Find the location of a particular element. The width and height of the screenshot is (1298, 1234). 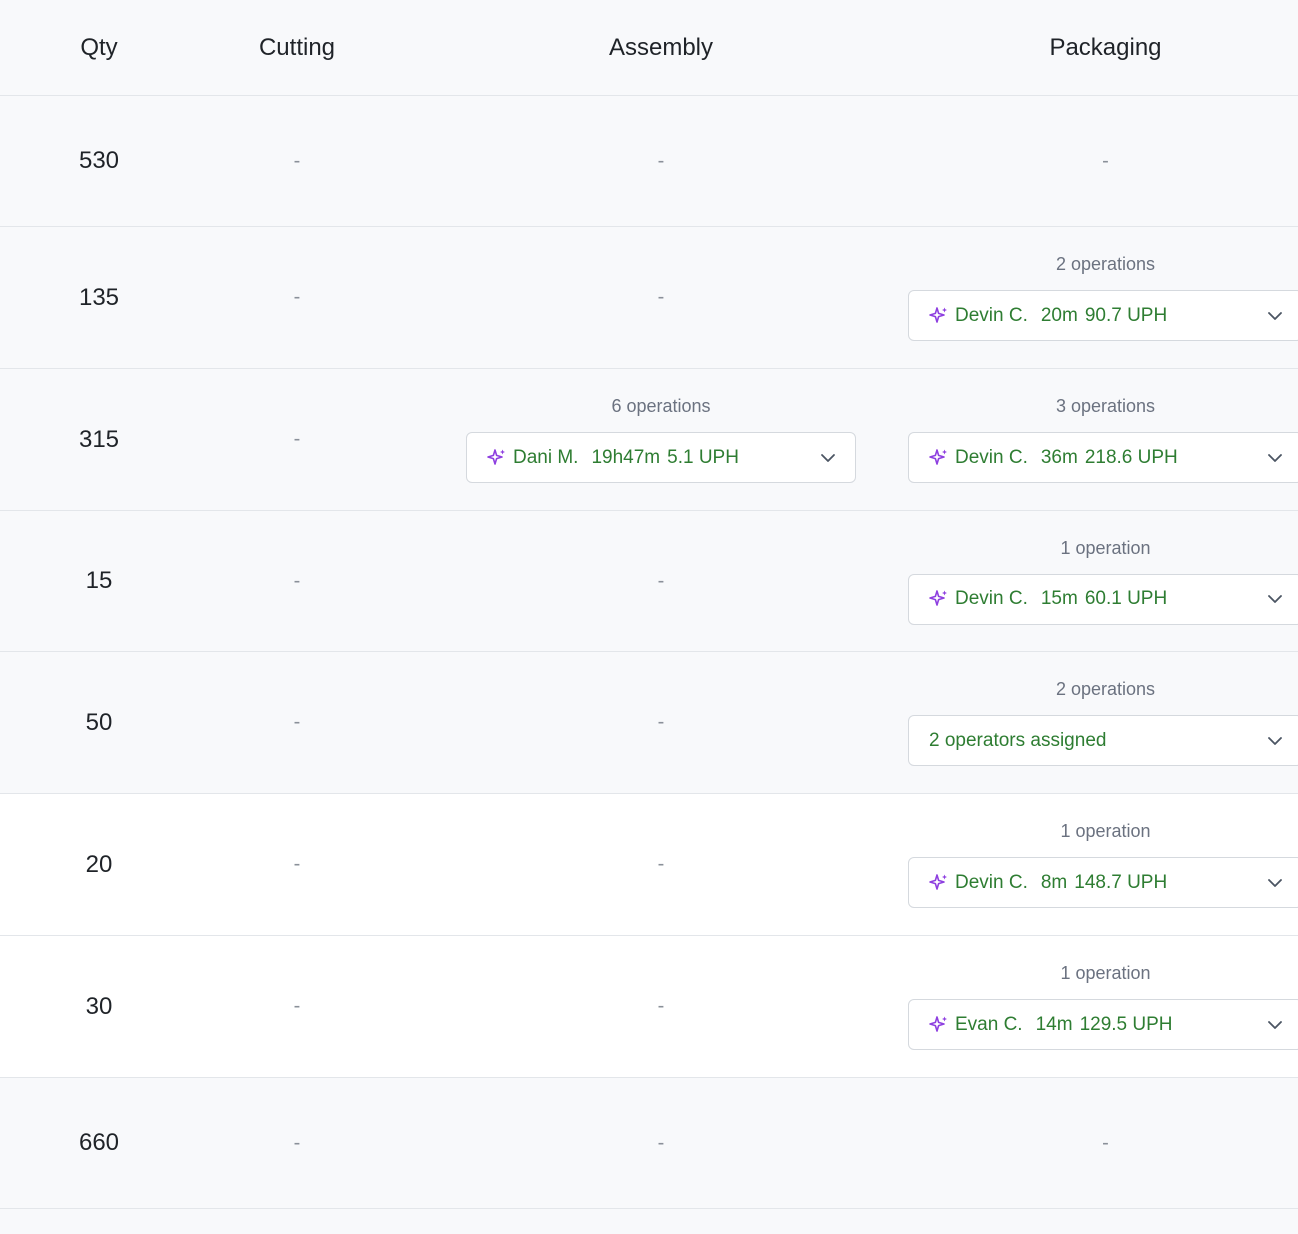

qty-value: 315 is located at coordinates (99, 439).